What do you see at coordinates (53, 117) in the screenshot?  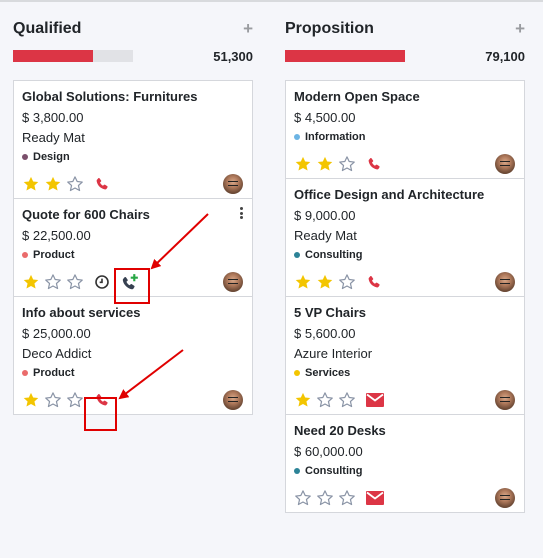 I see `card-amount: $ 3,800.00` at bounding box center [53, 117].